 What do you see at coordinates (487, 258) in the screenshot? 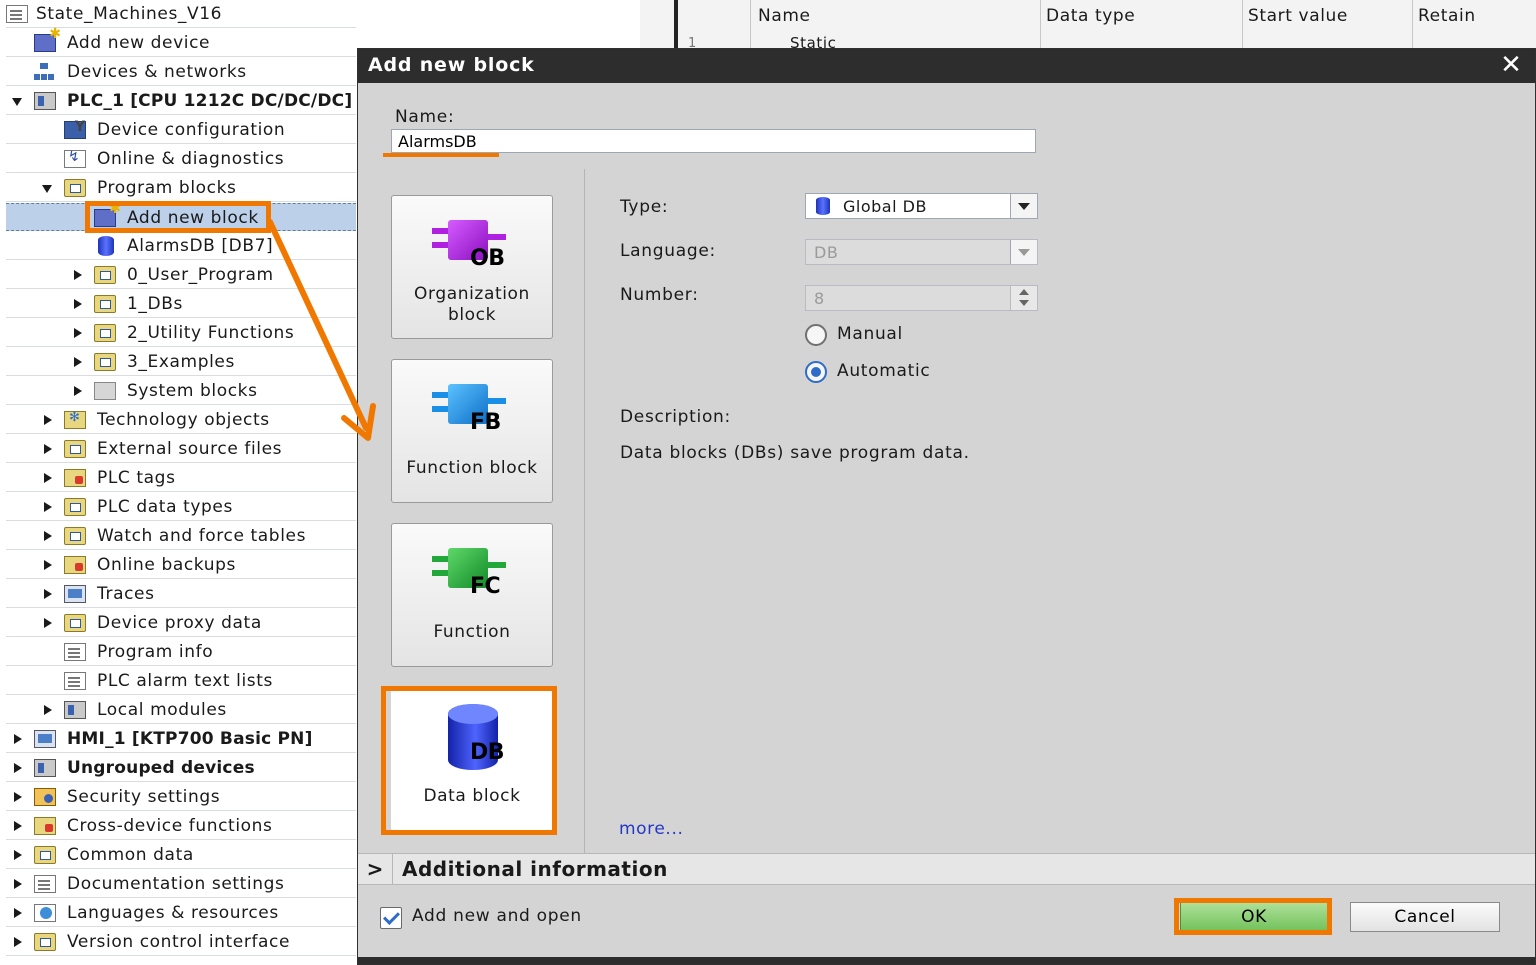
I see `ob-code: OB` at bounding box center [487, 258].